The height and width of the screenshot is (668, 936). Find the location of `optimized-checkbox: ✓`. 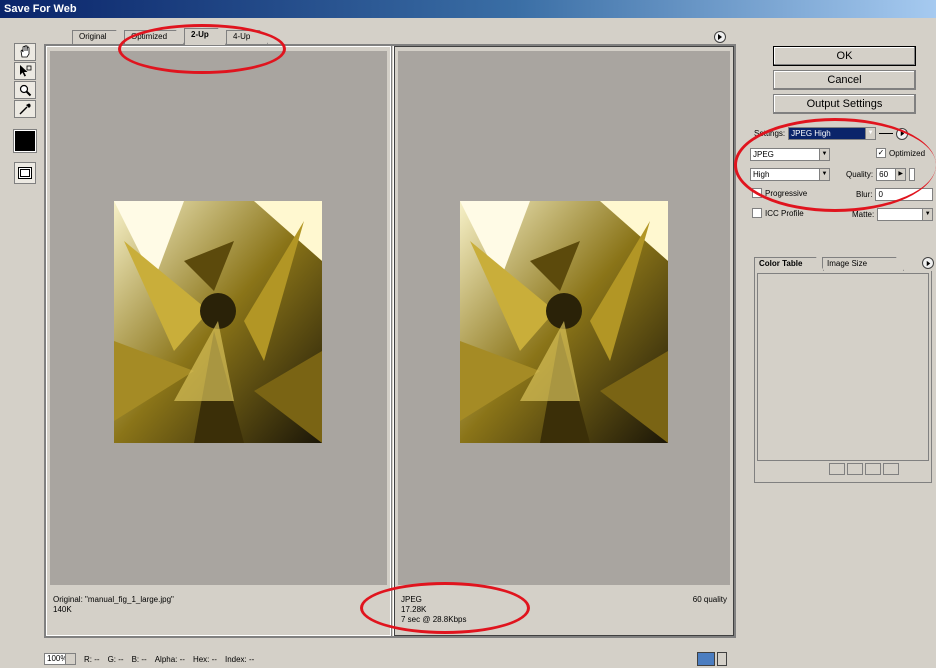

optimized-checkbox: ✓ is located at coordinates (881, 153).